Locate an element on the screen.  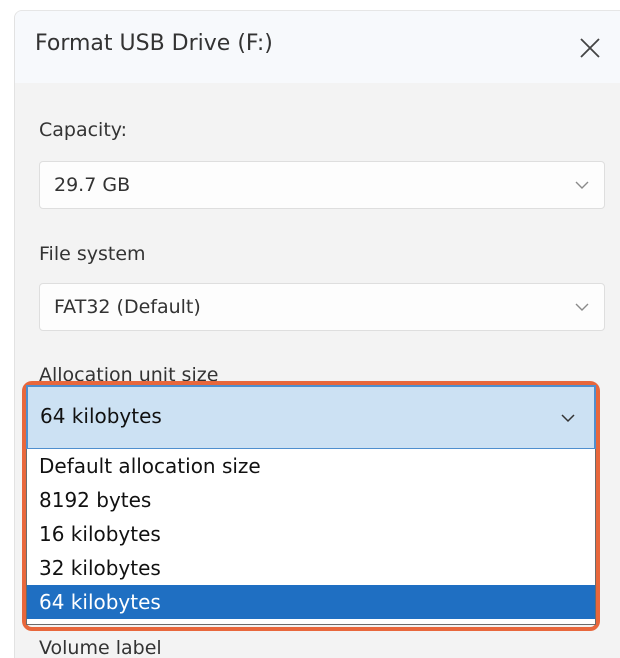
file-system-label: File system is located at coordinates (92, 254).